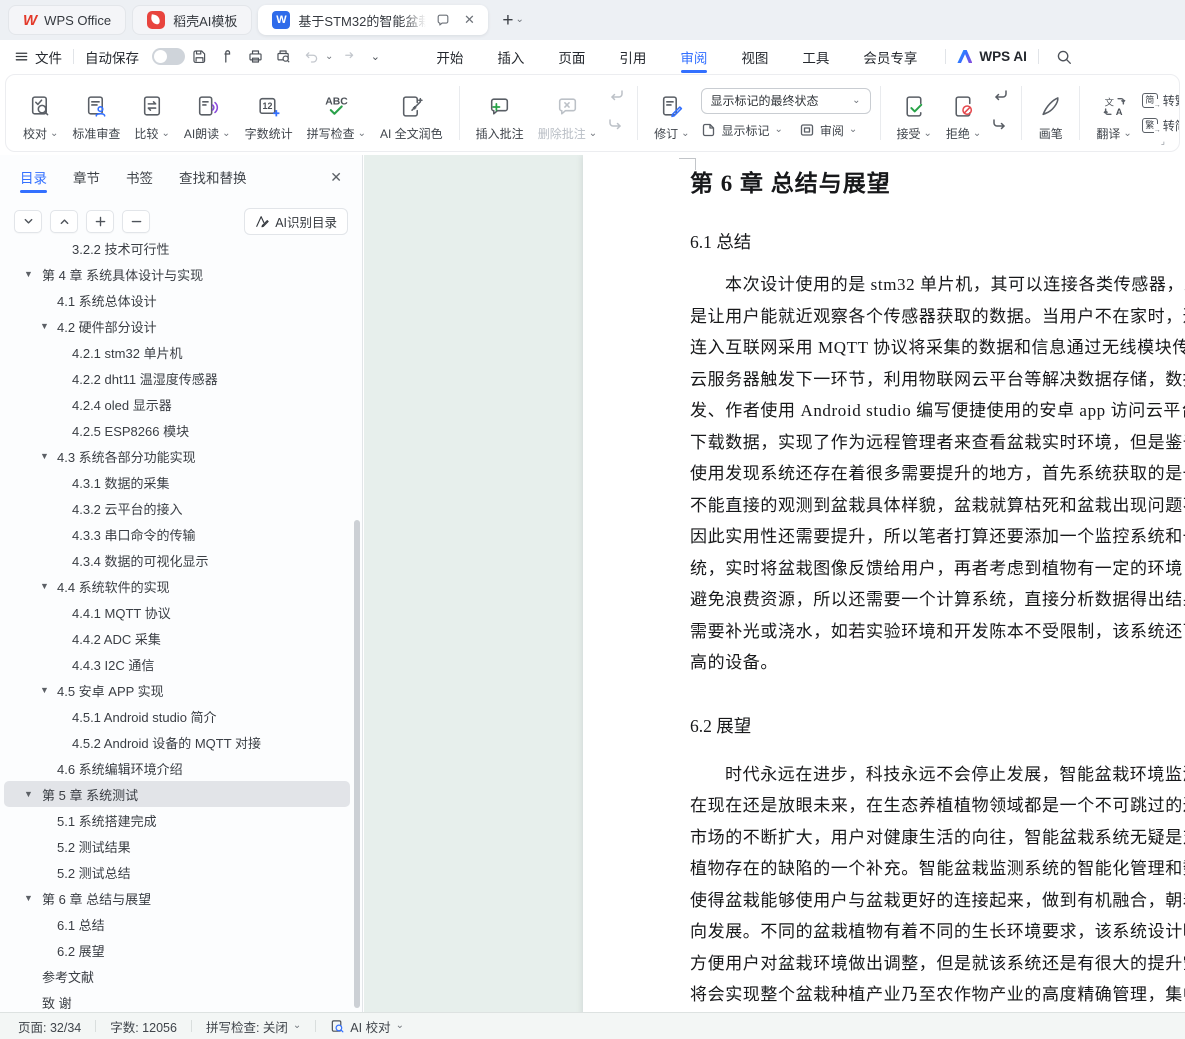  What do you see at coordinates (329, 56) in the screenshot?
I see `undo-options-chevron-icon: ⌄` at bounding box center [329, 56].